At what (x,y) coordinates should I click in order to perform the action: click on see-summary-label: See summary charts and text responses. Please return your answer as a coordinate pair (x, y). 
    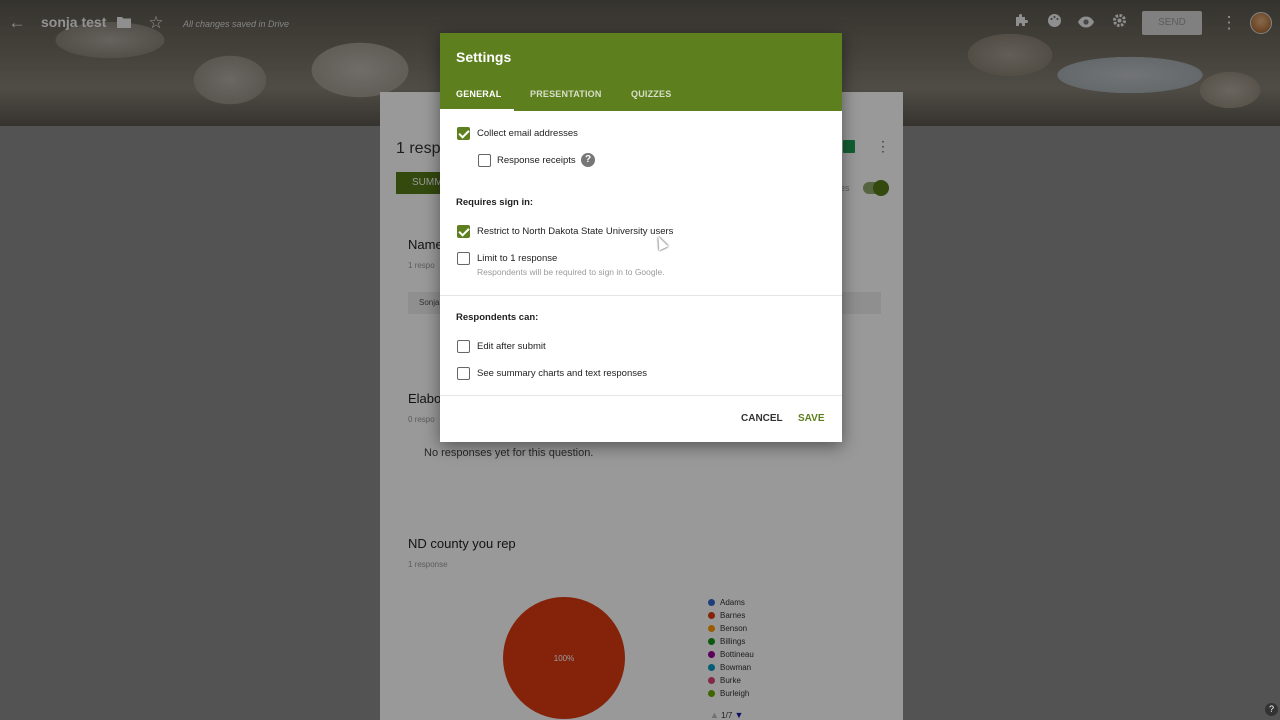
    Looking at the image, I should click on (562, 373).